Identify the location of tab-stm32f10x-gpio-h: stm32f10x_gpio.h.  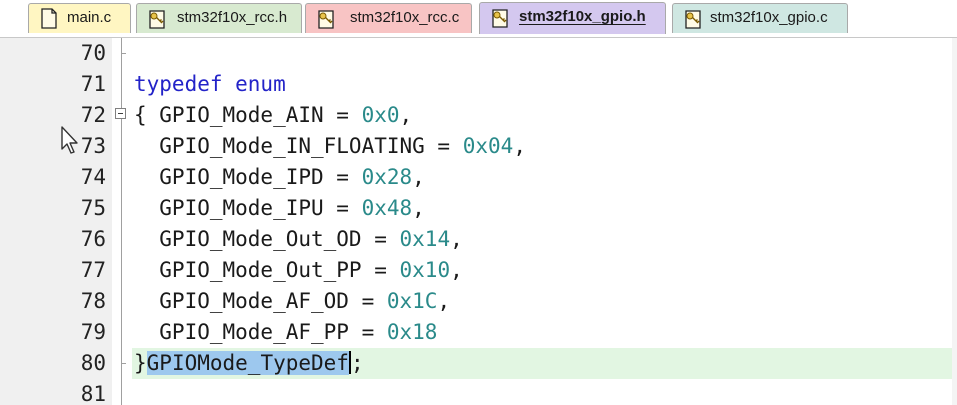
(572, 18).